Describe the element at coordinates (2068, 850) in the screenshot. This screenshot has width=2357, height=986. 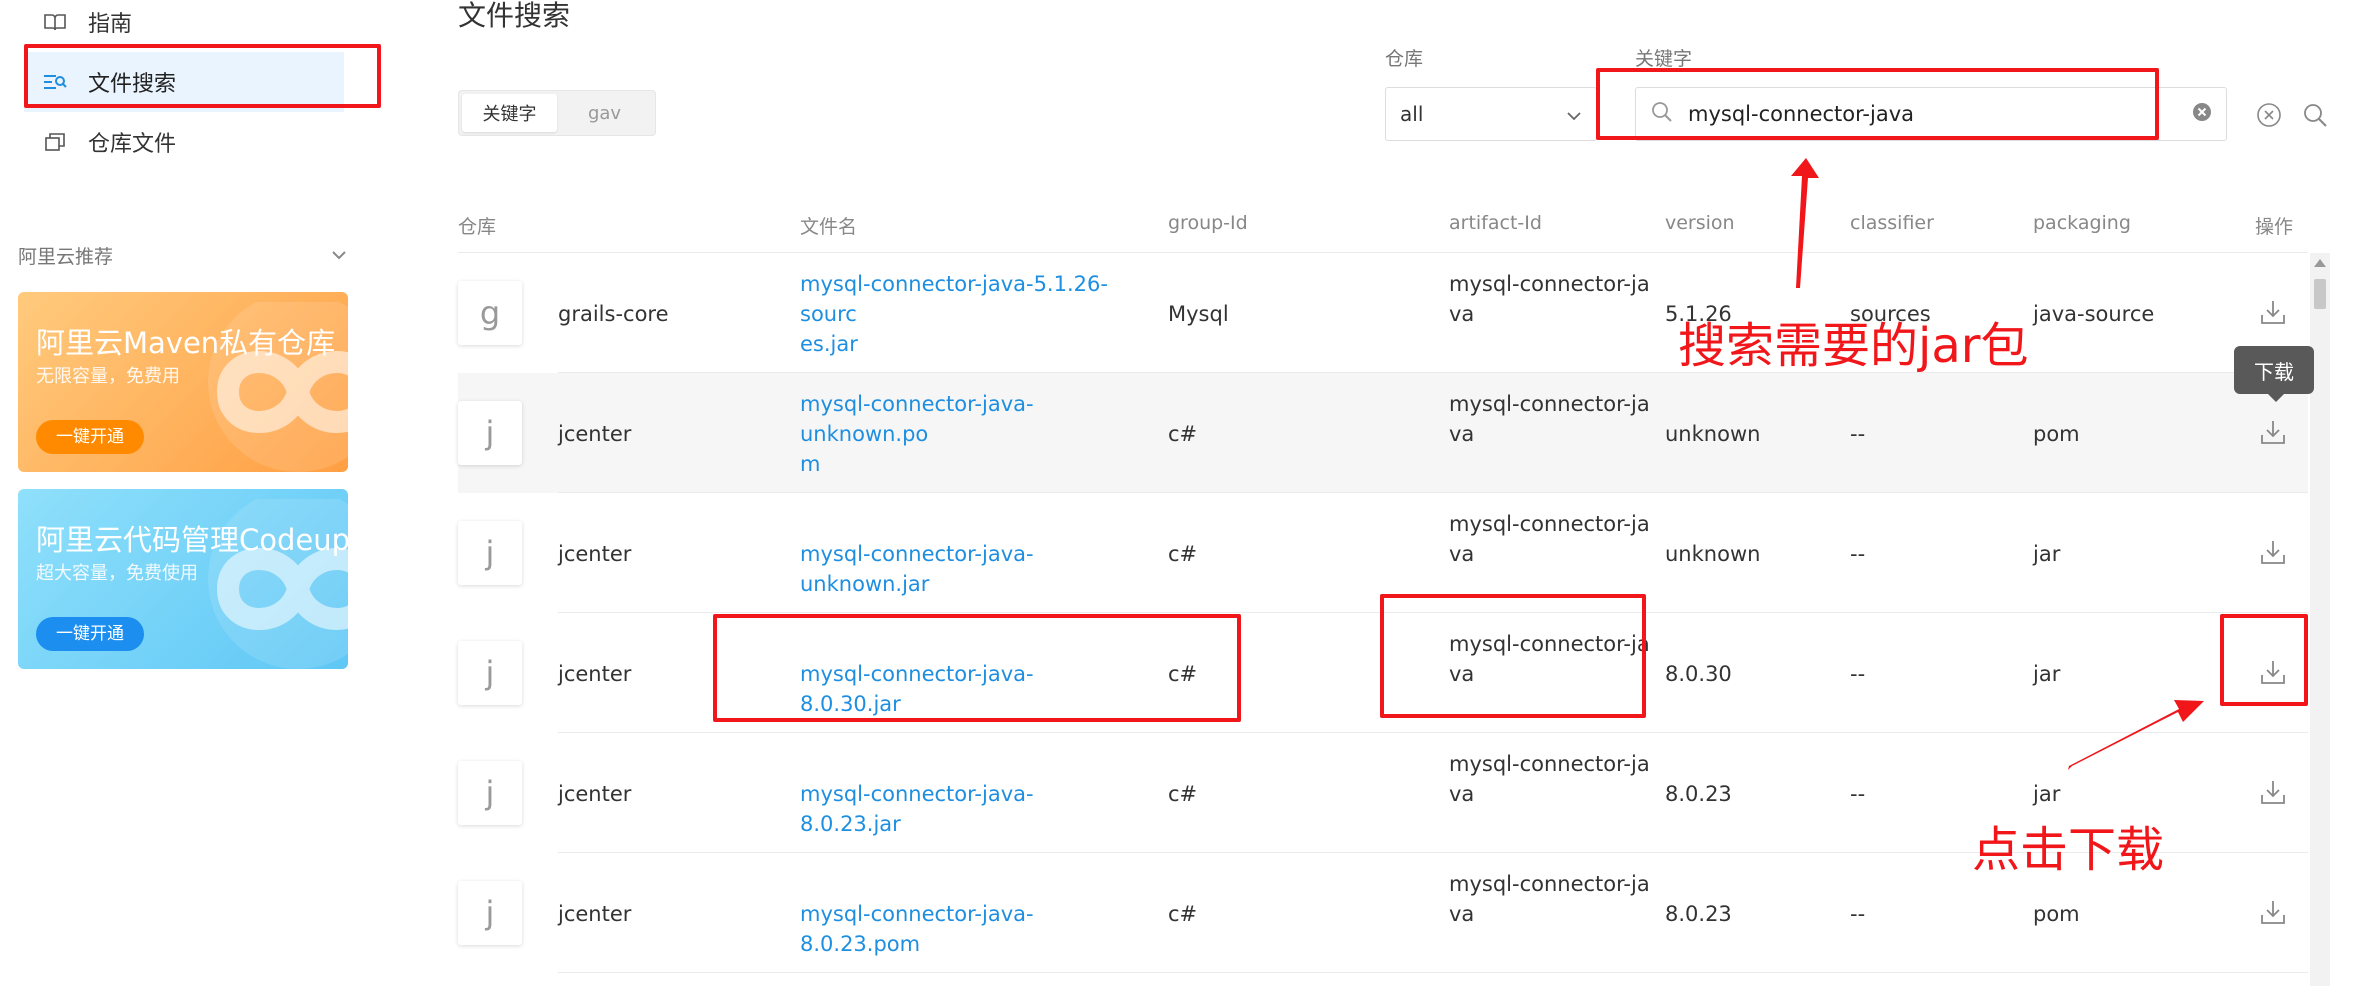
I see `annotation-download-note: 点击下载` at that location.